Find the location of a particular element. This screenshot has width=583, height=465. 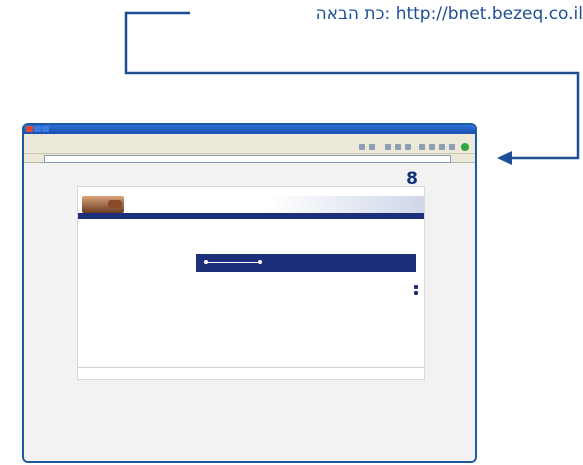

window-close-icon is located at coordinates (29, 129).